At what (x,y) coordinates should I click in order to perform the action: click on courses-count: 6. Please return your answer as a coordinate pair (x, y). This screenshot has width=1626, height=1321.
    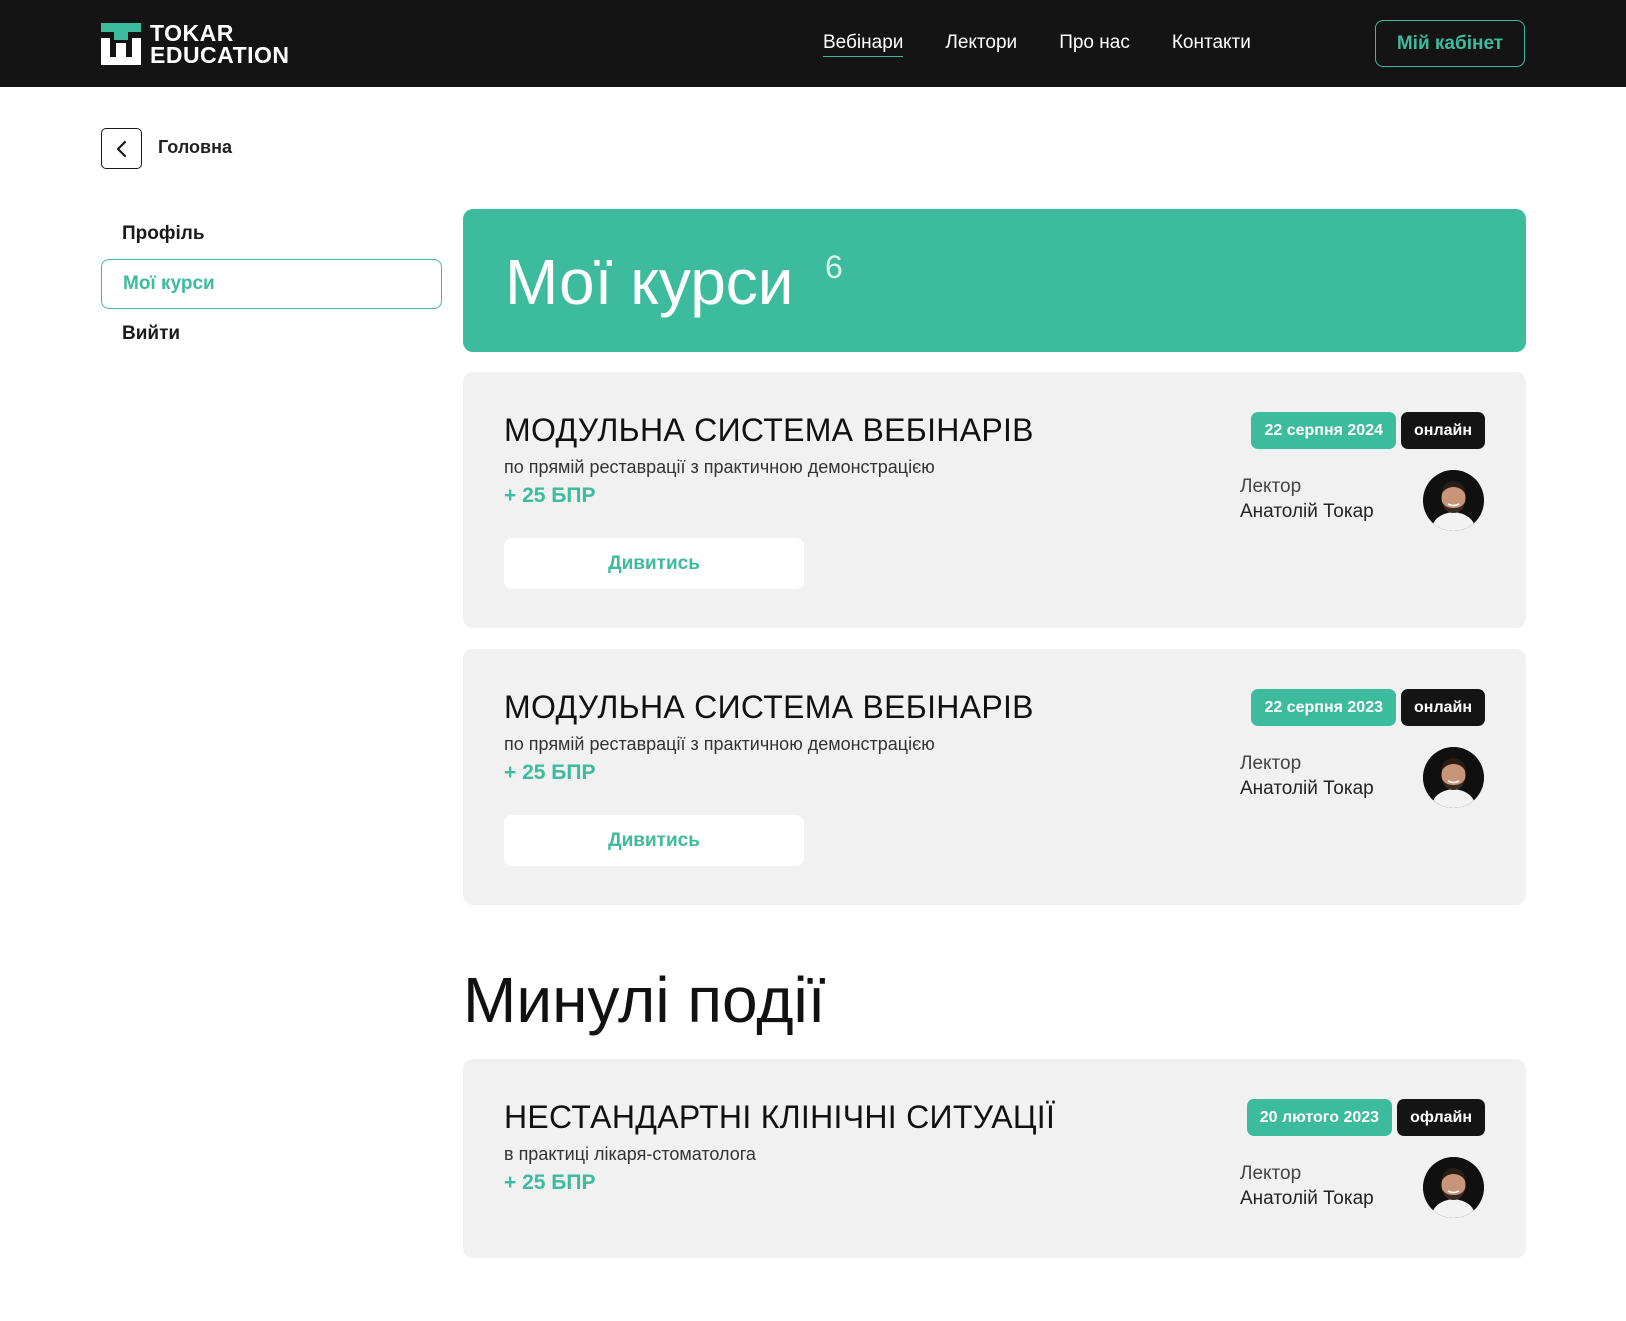
    Looking at the image, I should click on (834, 267).